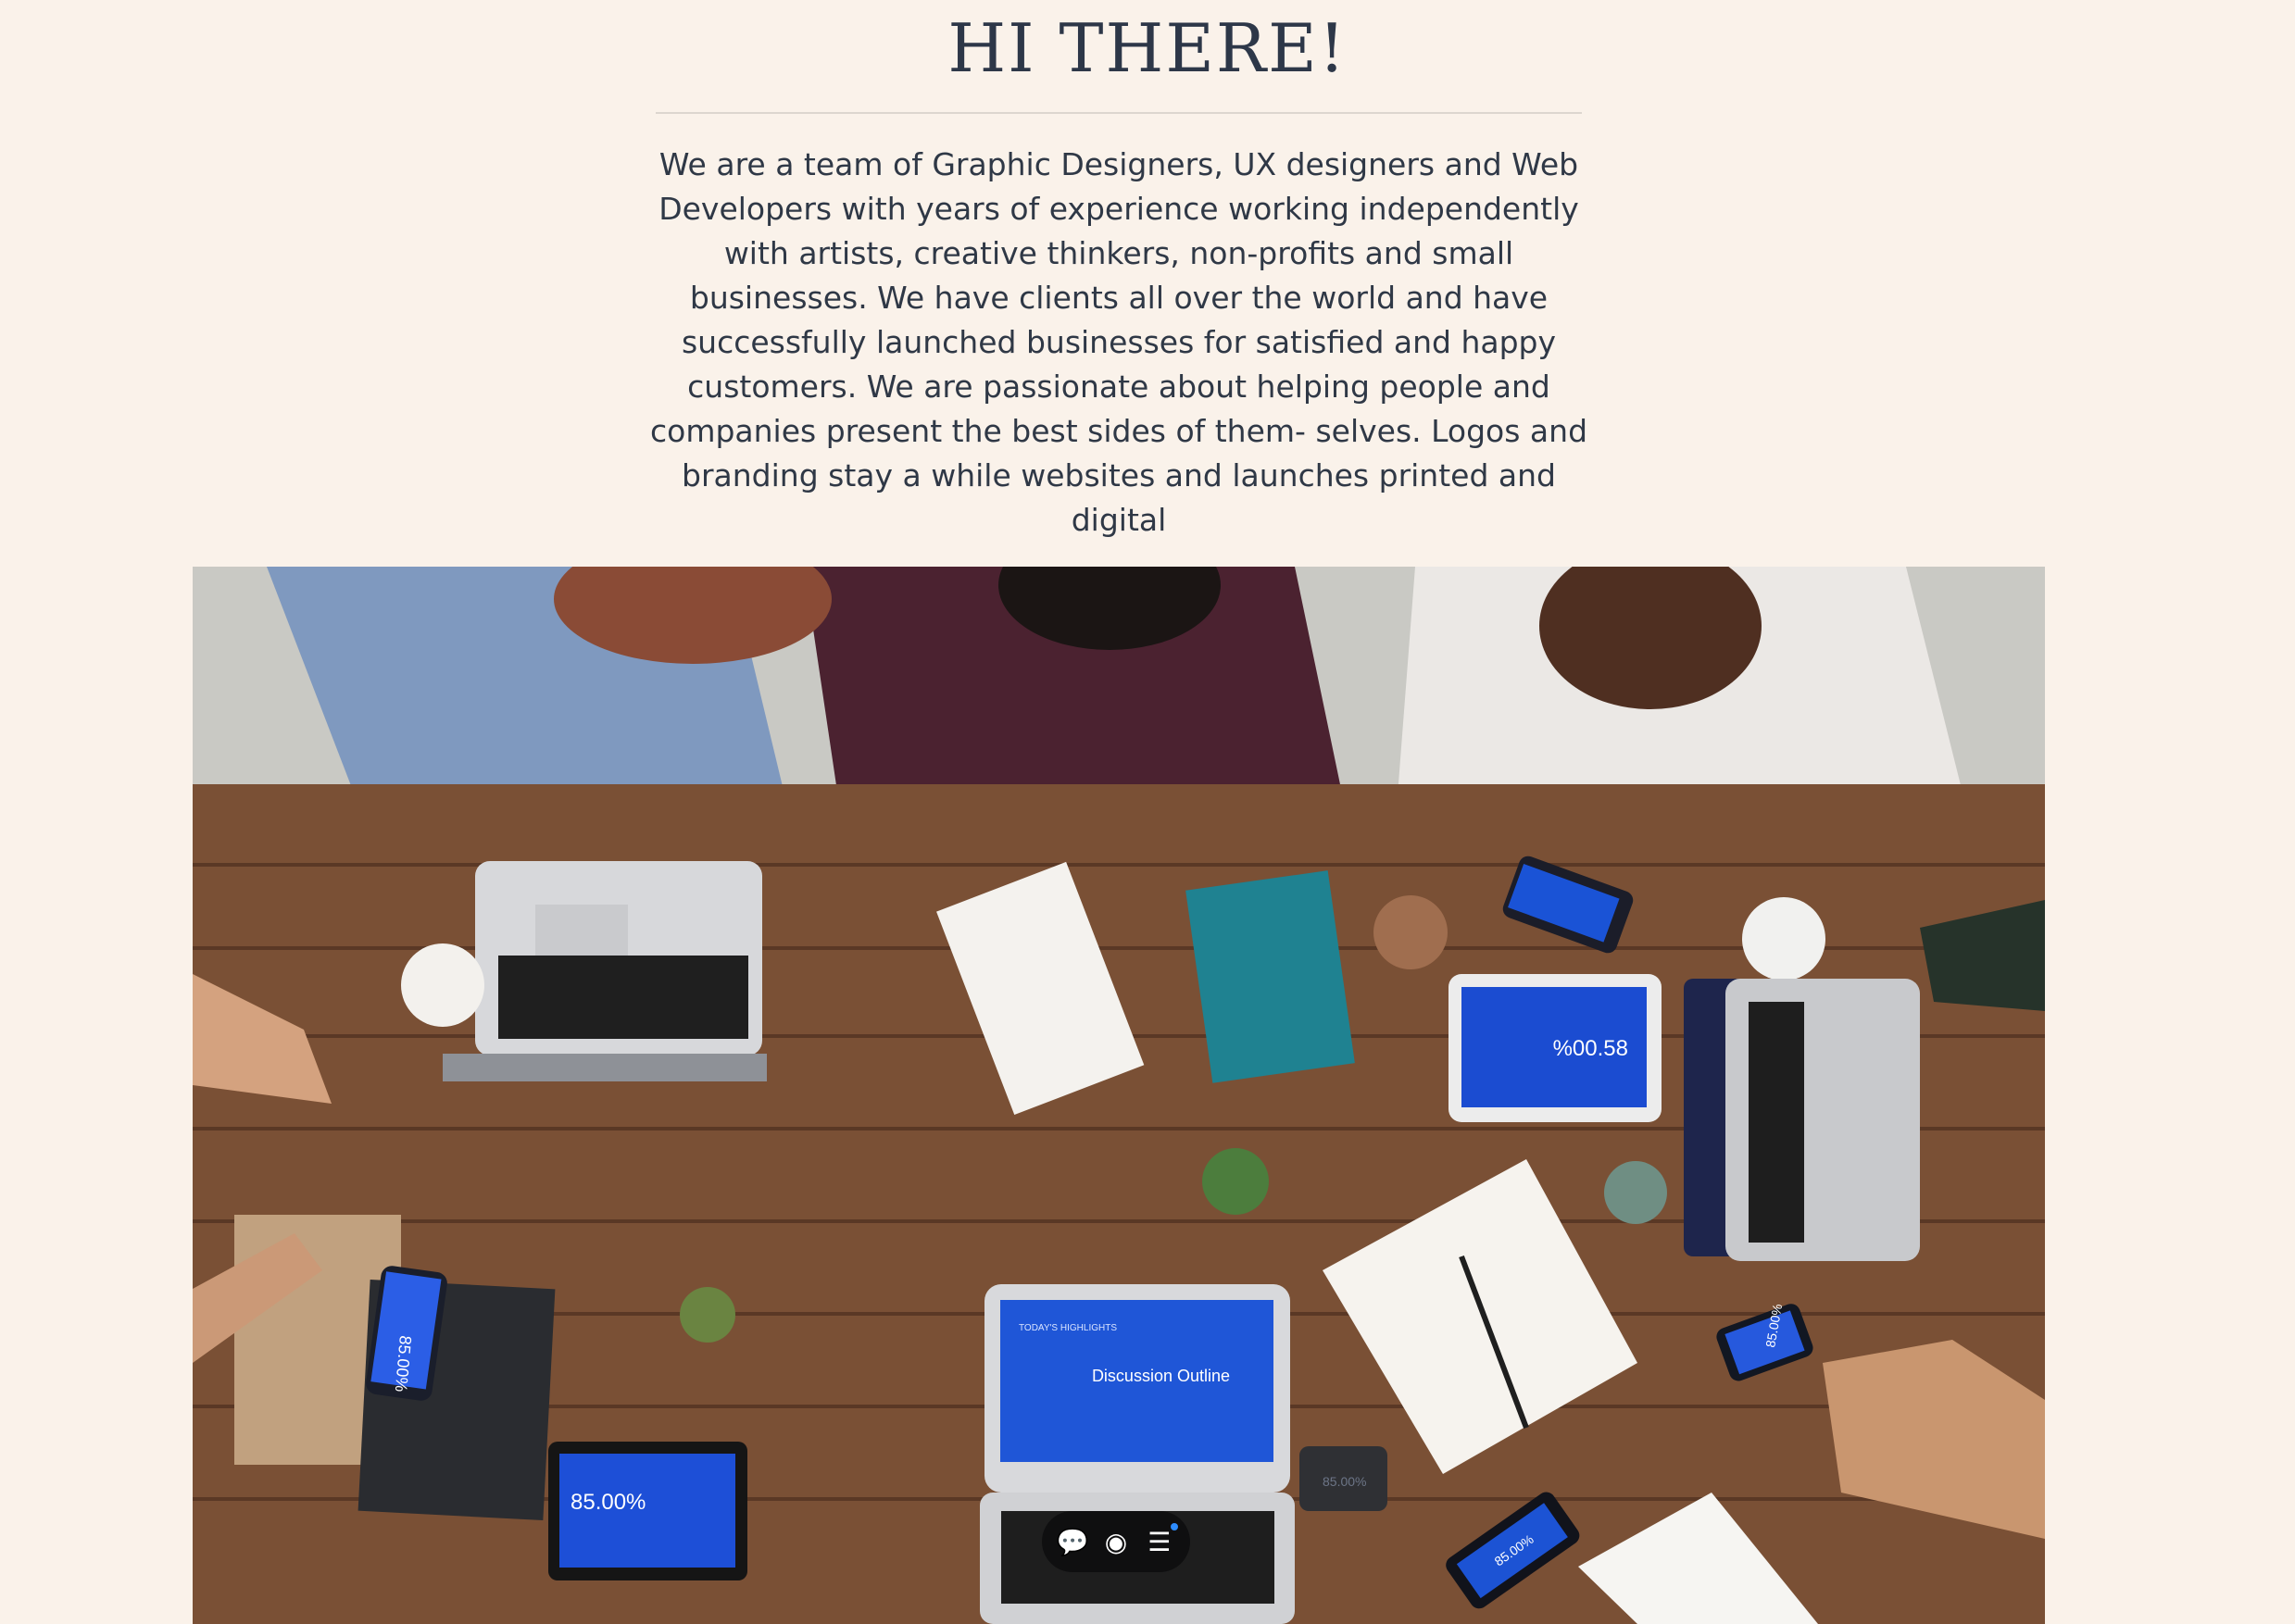 The height and width of the screenshot is (1624, 2295). I want to click on plant-right, so click(1635, 1192).